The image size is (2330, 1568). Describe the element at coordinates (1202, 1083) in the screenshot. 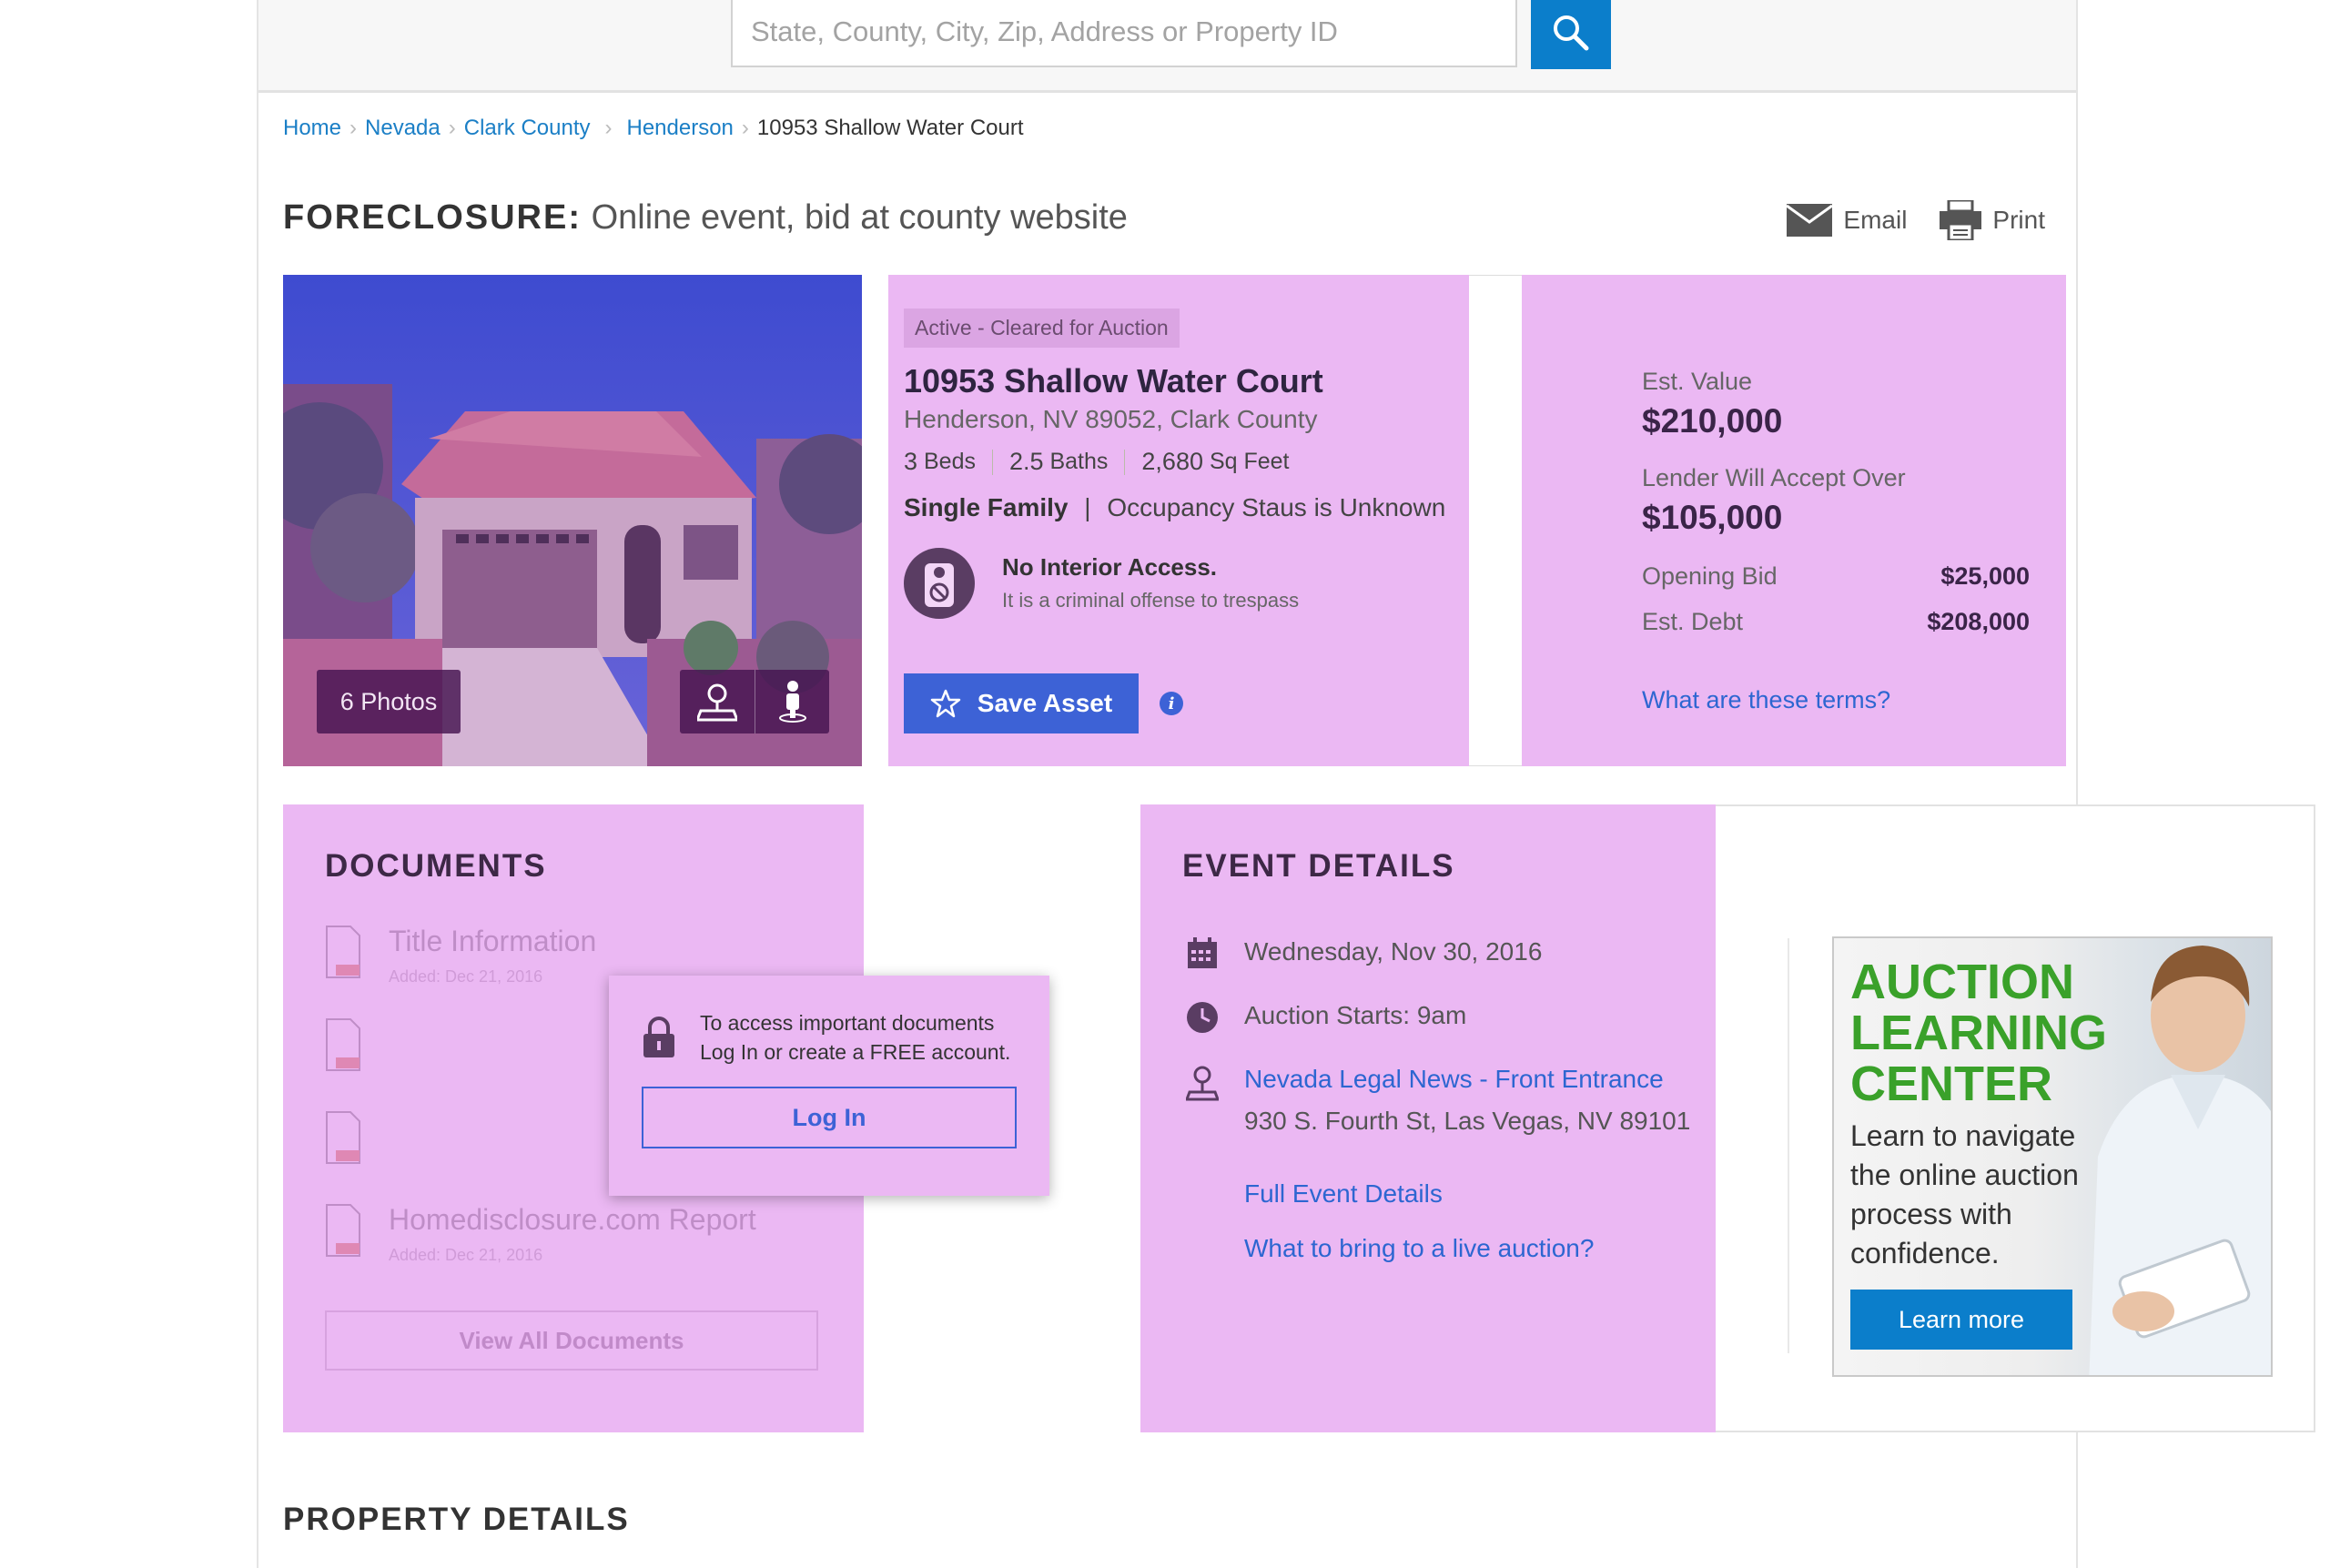

I see `location-pin-icon` at that location.